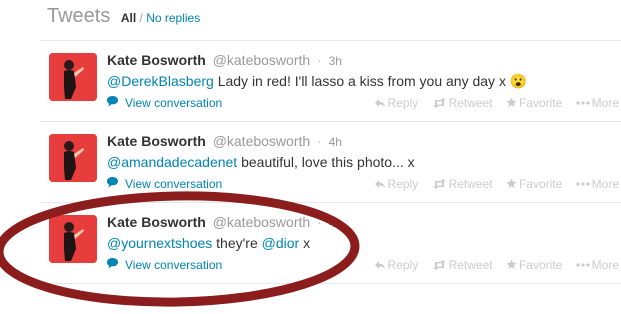  I want to click on tweet-mention: @DerekBlasberg, so click(160, 81).